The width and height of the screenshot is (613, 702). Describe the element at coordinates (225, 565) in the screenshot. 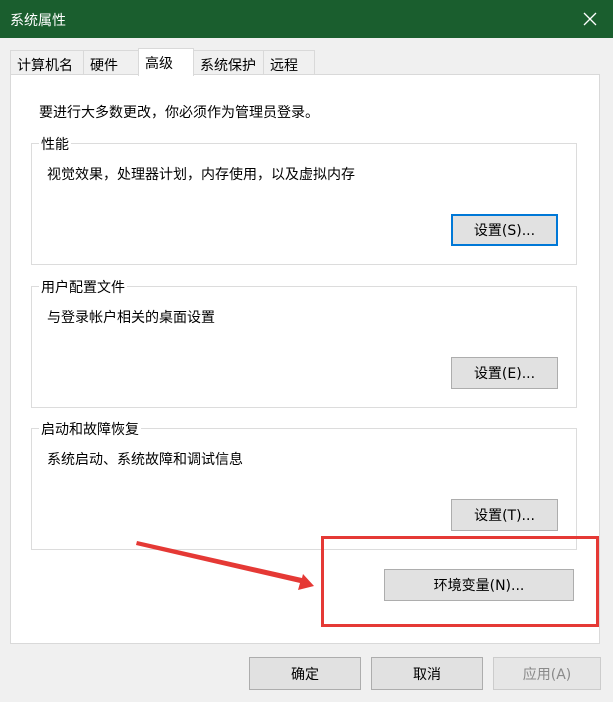

I see `annotation-arrow-icon` at that location.